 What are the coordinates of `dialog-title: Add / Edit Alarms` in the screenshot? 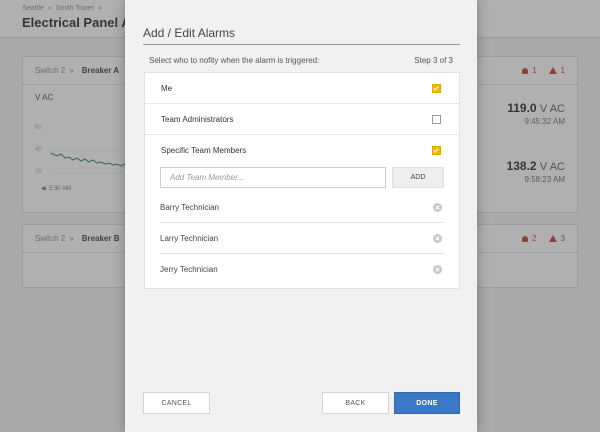 It's located at (189, 33).